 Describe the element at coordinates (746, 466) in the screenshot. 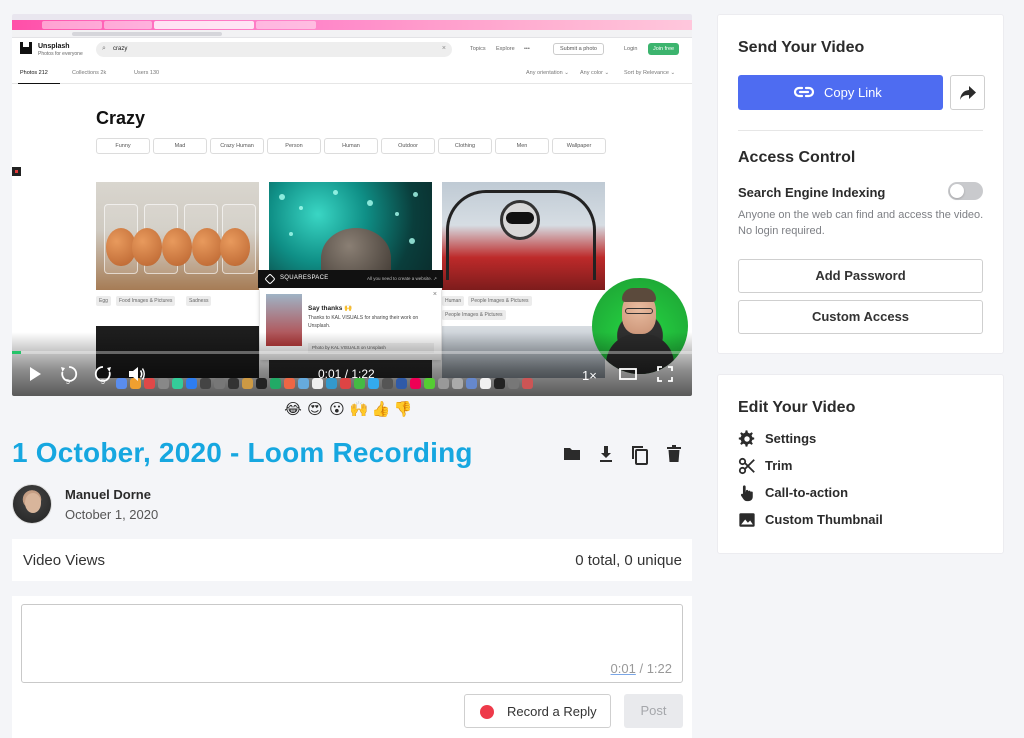

I see `scissors-icon` at that location.